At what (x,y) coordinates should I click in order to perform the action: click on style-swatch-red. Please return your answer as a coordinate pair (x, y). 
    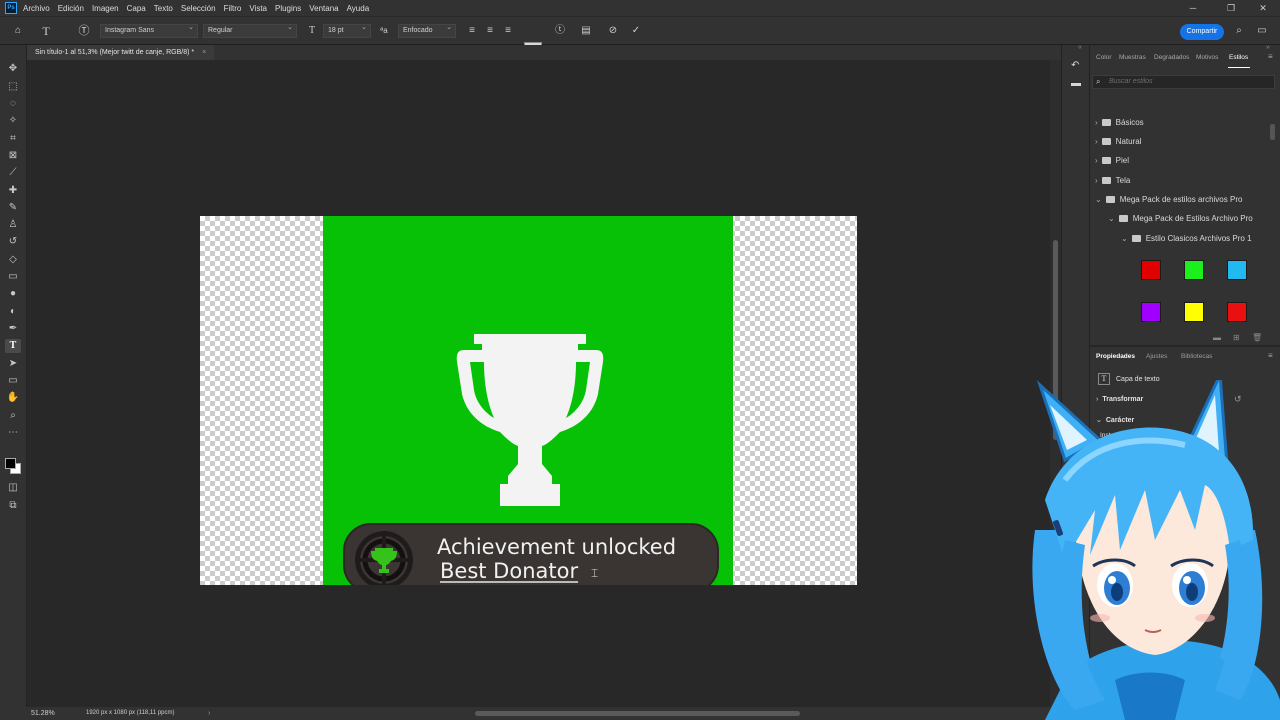
    Looking at the image, I should click on (1151, 270).